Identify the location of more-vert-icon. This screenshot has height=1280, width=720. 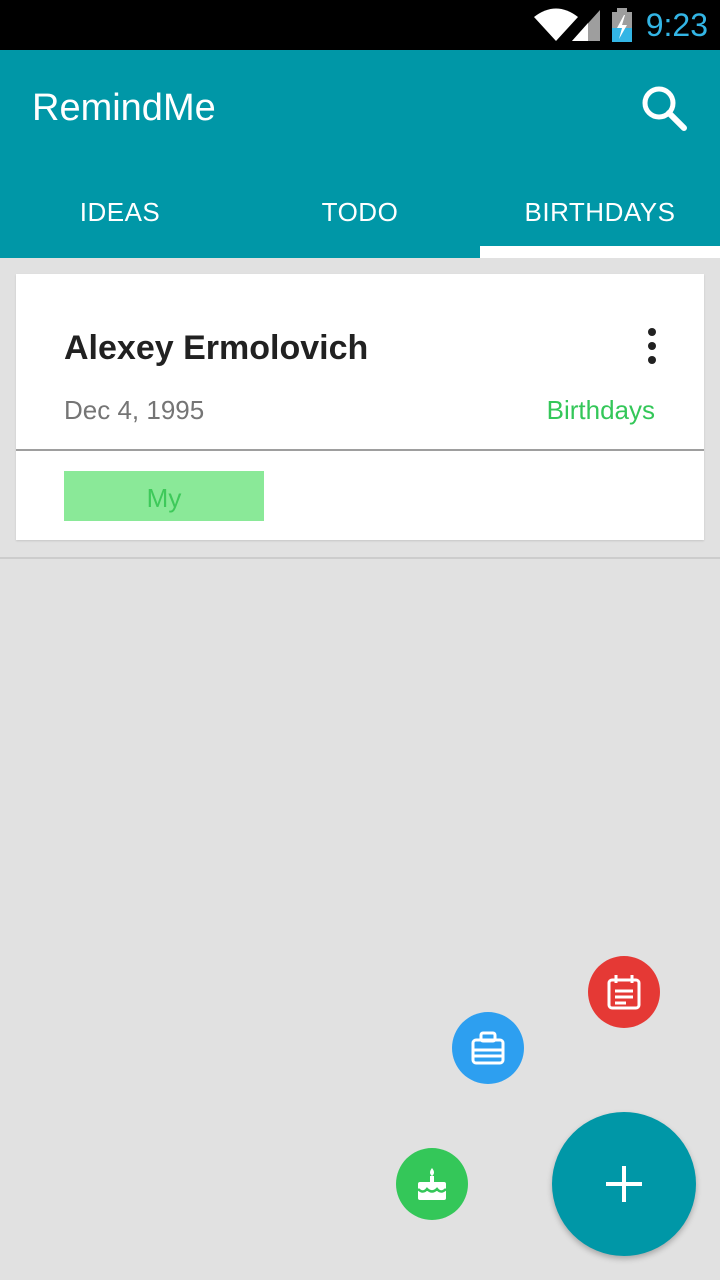
(652, 349).